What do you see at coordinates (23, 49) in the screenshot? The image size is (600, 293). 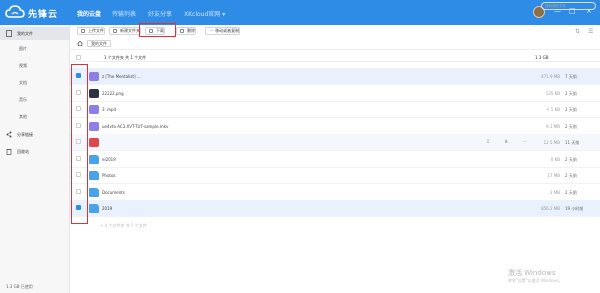 I see `sidebar-item-images: 图片` at bounding box center [23, 49].